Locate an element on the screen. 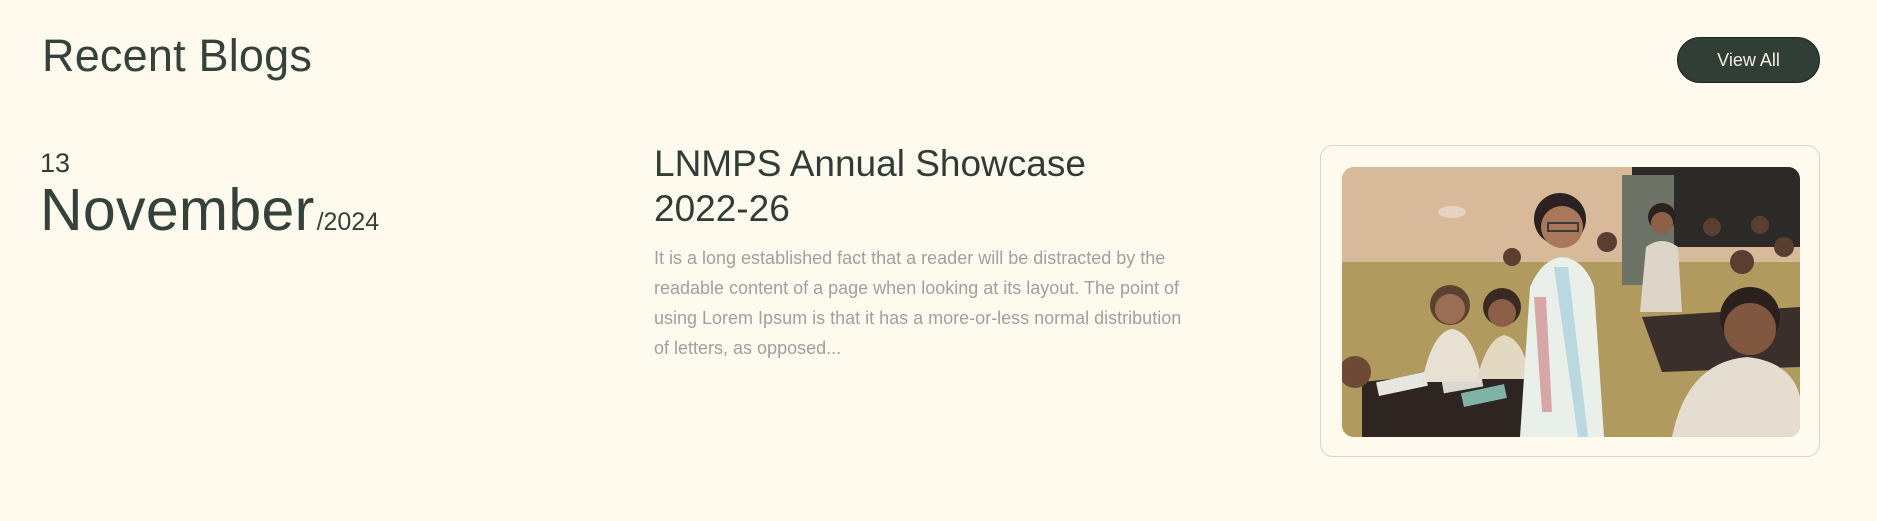  section-title: Recent Blogs is located at coordinates (177, 55).